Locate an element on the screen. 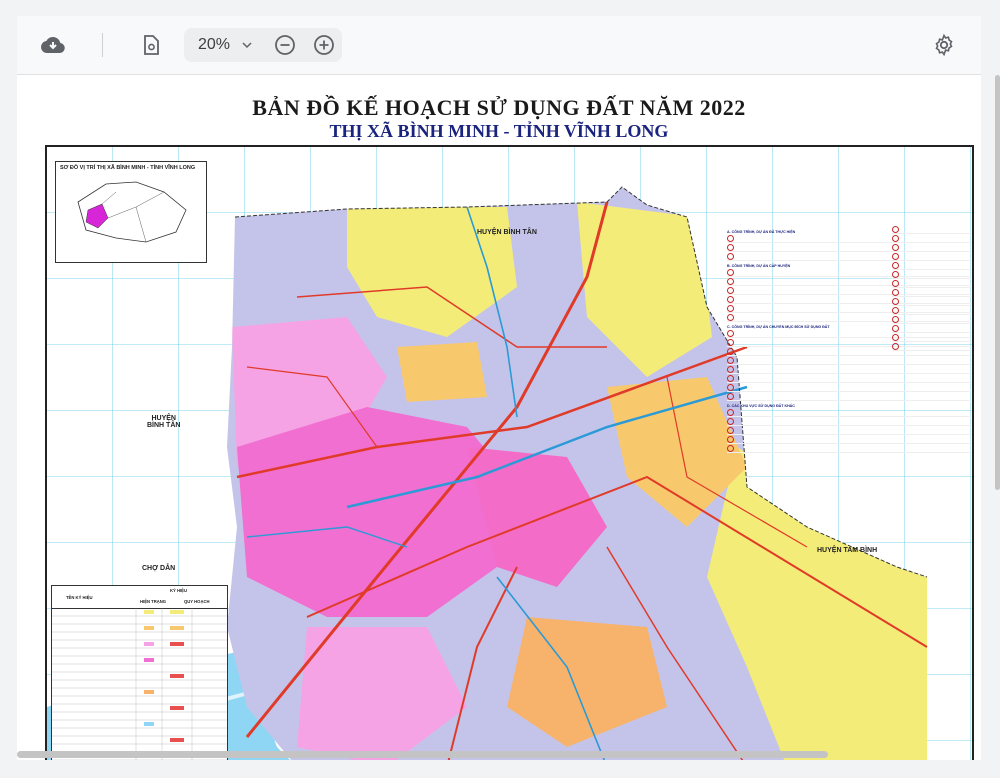  legend-grid-lines is located at coordinates (139, 684).